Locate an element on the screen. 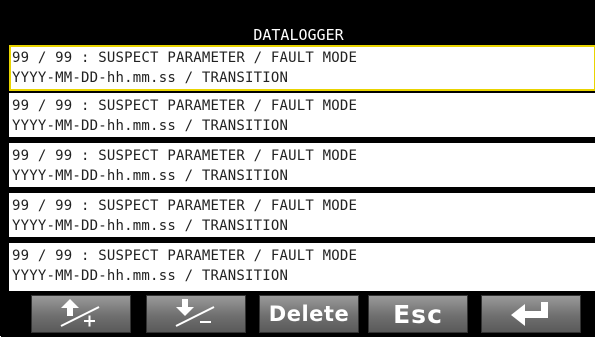 The image size is (595, 337). esc-button: Esc is located at coordinates (418, 314).